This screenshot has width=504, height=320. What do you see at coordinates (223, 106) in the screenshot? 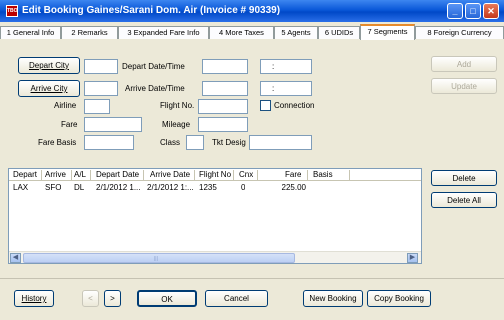
I see `flight-no-field` at bounding box center [223, 106].